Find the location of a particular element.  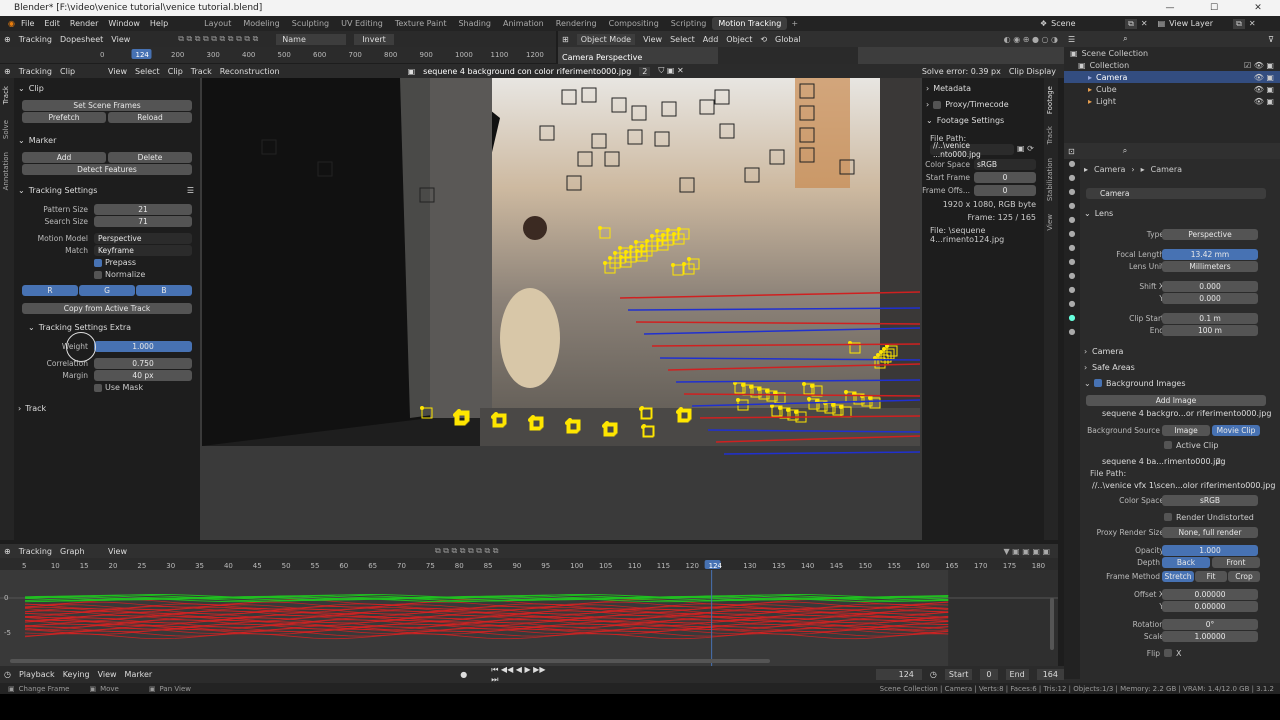

colorspace-dropdown: sRGB is located at coordinates (1005, 164).